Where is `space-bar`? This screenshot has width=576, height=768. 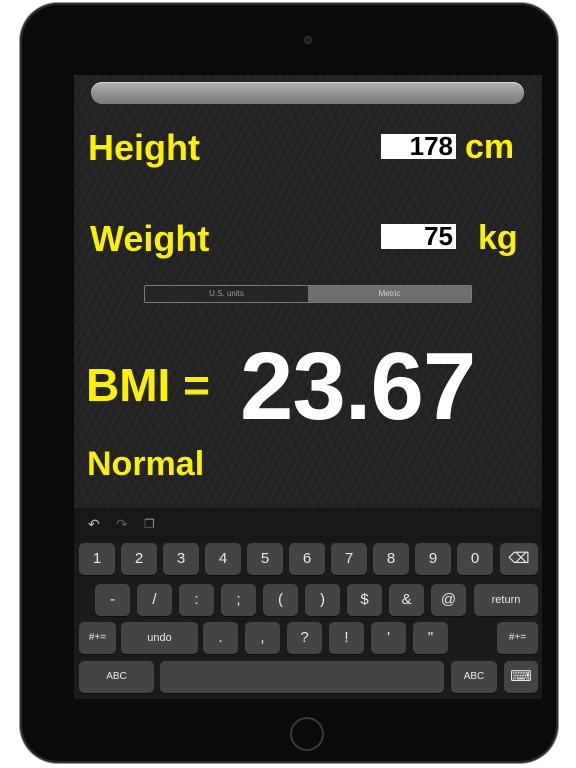
space-bar is located at coordinates (302, 677).